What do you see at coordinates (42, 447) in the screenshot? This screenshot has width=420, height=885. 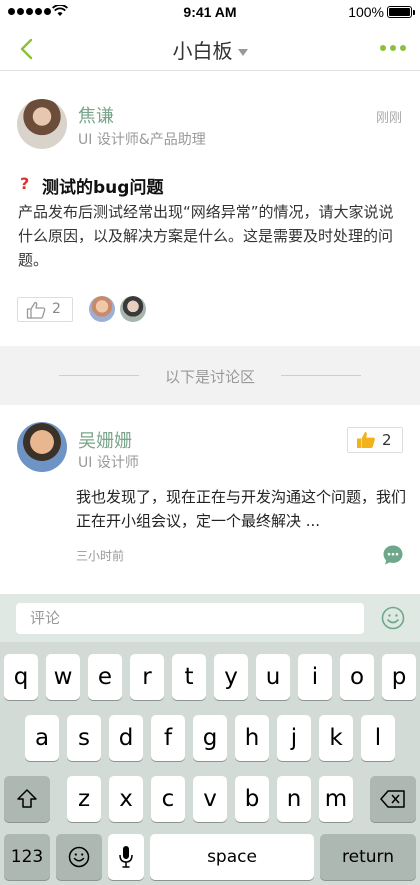 I see `commenter-avatar` at bounding box center [42, 447].